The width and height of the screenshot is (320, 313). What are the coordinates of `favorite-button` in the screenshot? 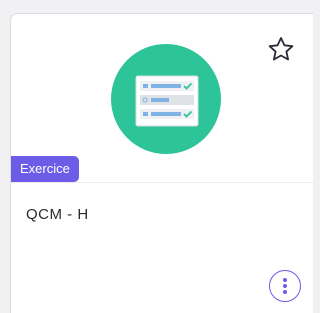 It's located at (281, 50).